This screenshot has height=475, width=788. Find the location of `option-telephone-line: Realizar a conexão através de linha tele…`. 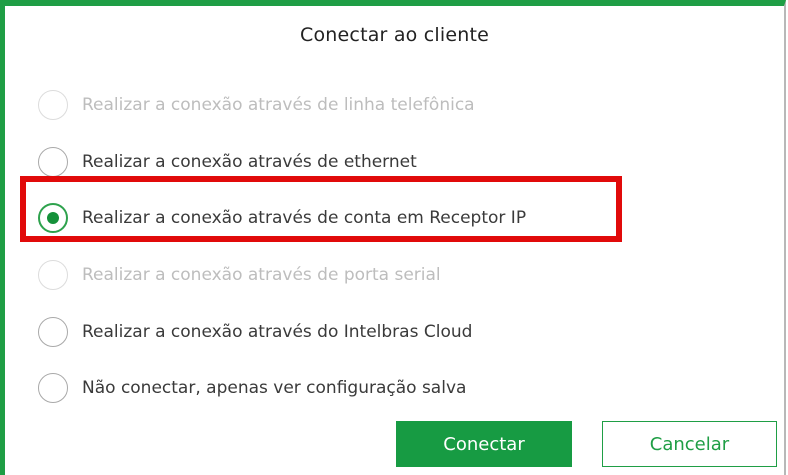

option-telephone-line: Realizar a conexão através de linha tele… is located at coordinates (256, 105).